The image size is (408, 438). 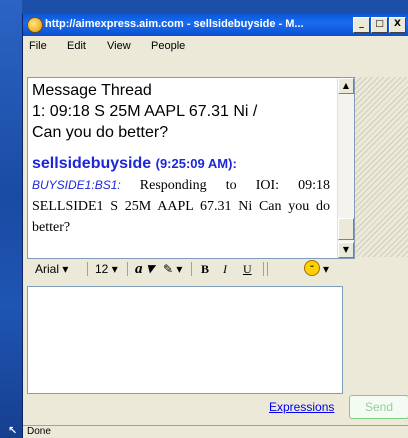 I want to click on smiley-icon: ᵕ, so click(x=312, y=268).